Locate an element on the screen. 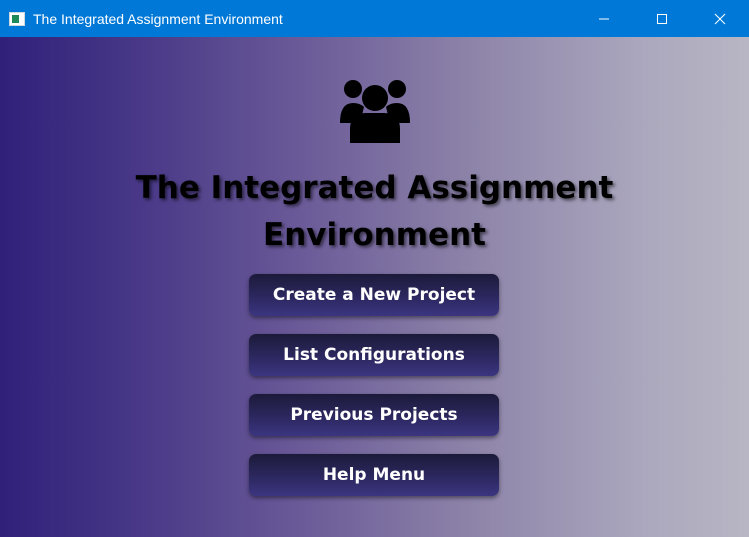 This screenshot has height=537, width=749. close-button is located at coordinates (720, 18).